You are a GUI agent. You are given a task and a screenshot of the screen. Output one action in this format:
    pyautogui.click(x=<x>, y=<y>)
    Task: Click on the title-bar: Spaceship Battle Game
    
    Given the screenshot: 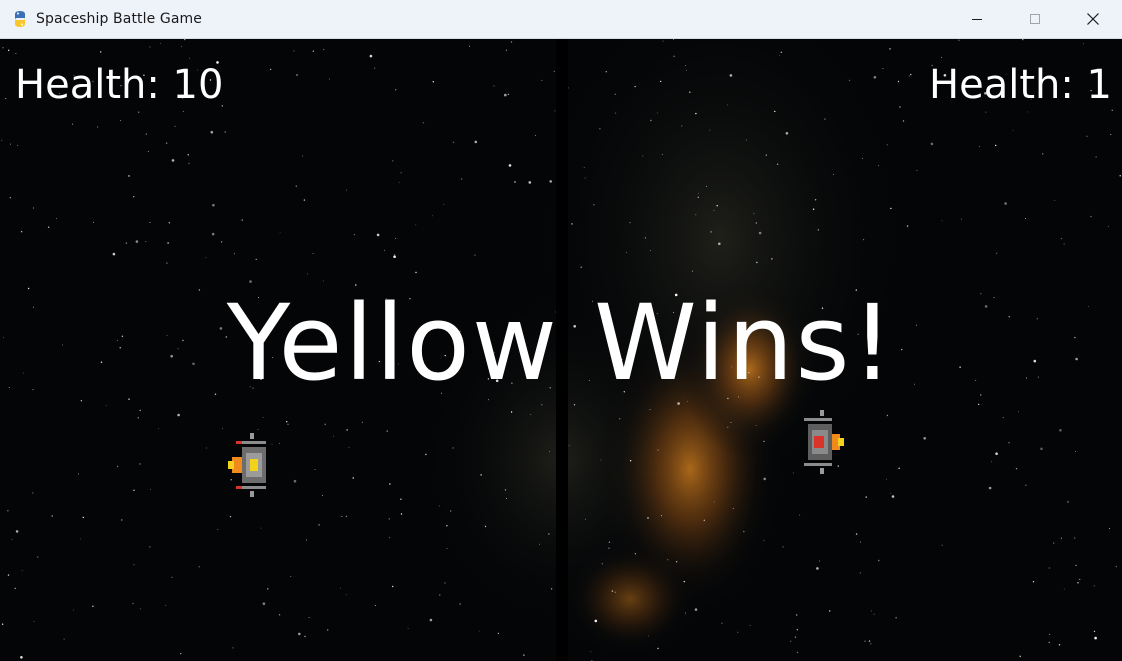 What is the action you would take?
    pyautogui.click(x=561, y=19)
    